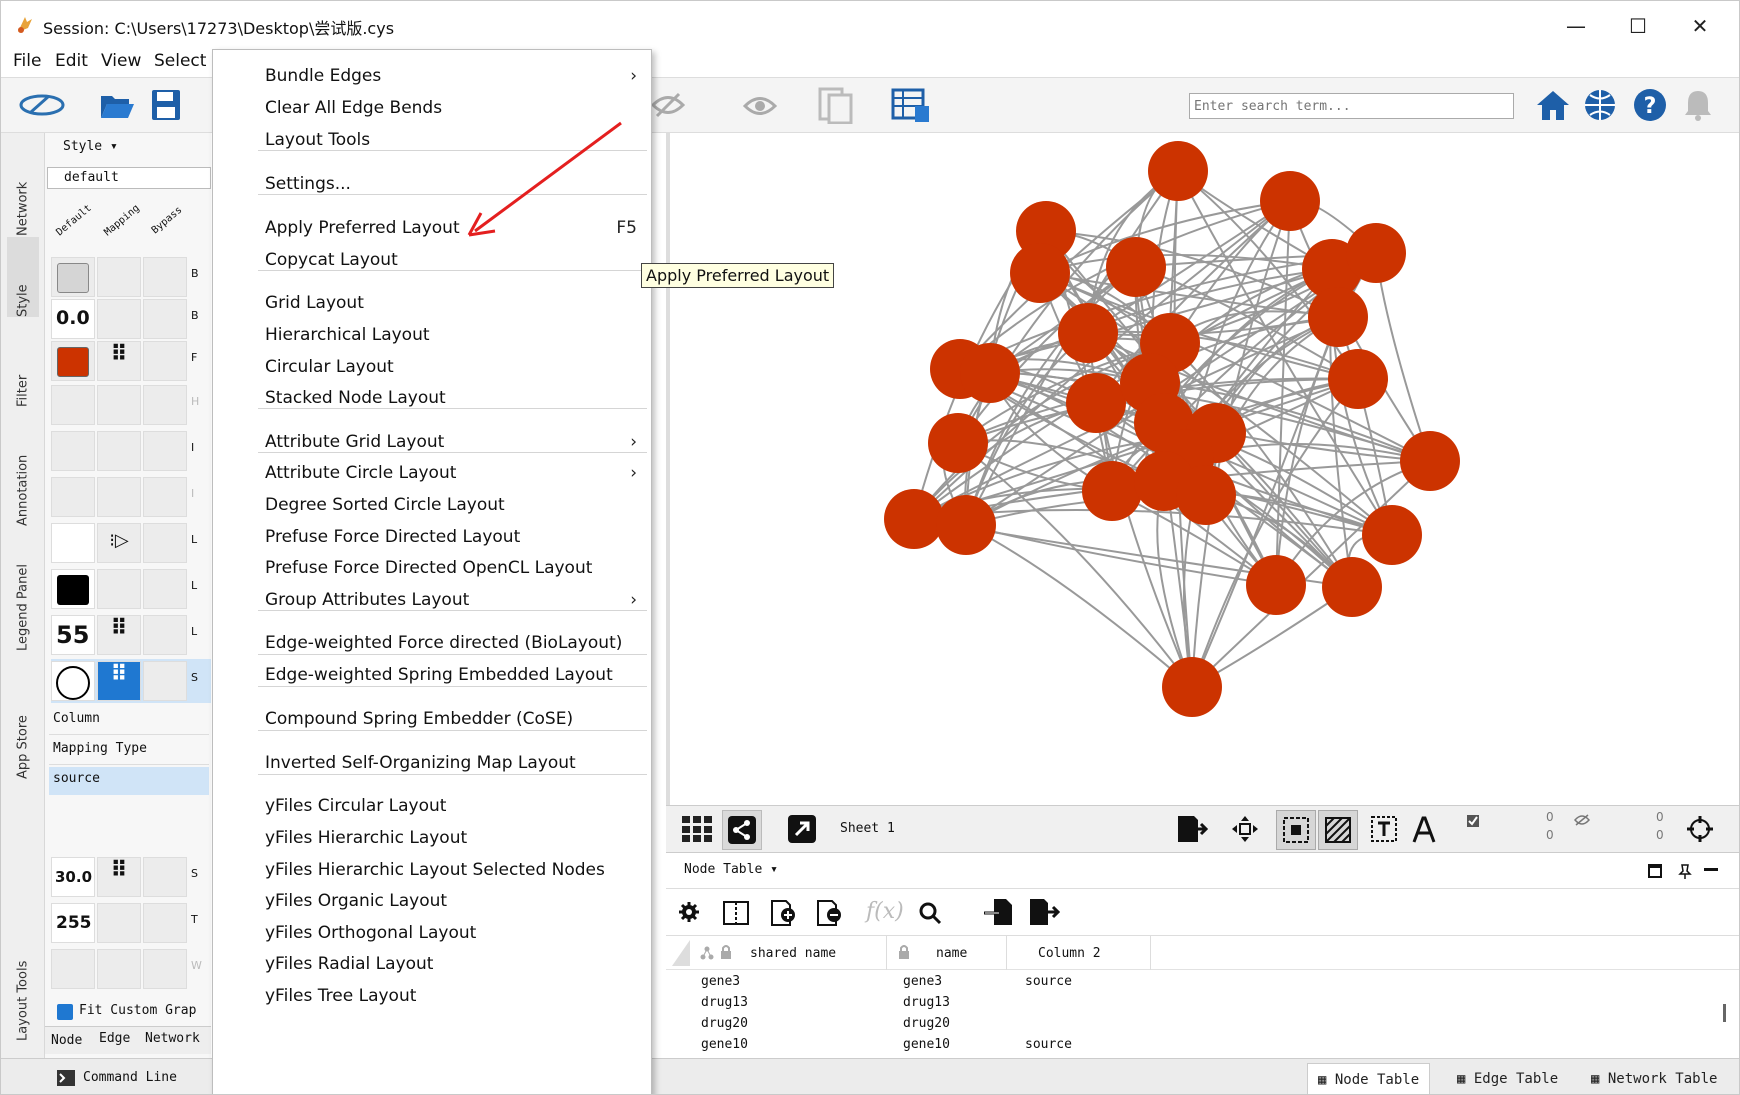 The image size is (1740, 1095). Describe the element at coordinates (1650, 105) in the screenshot. I see `help-icon: ?` at that location.